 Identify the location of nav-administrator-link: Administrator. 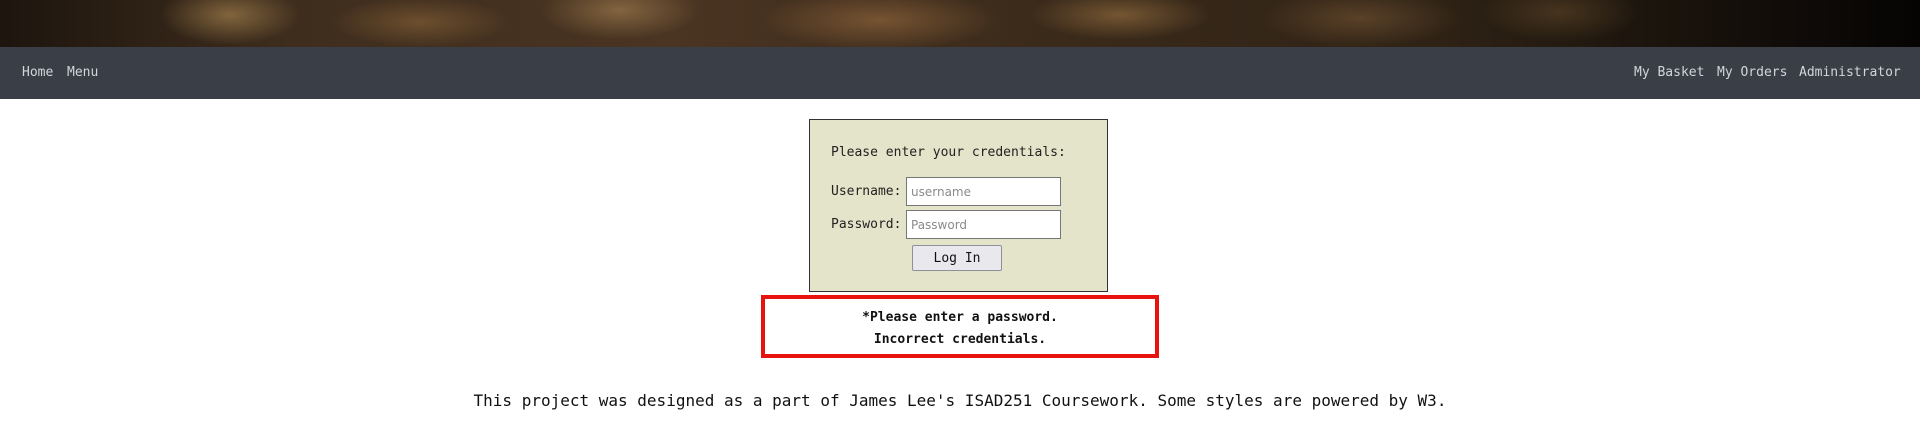
(1850, 72).